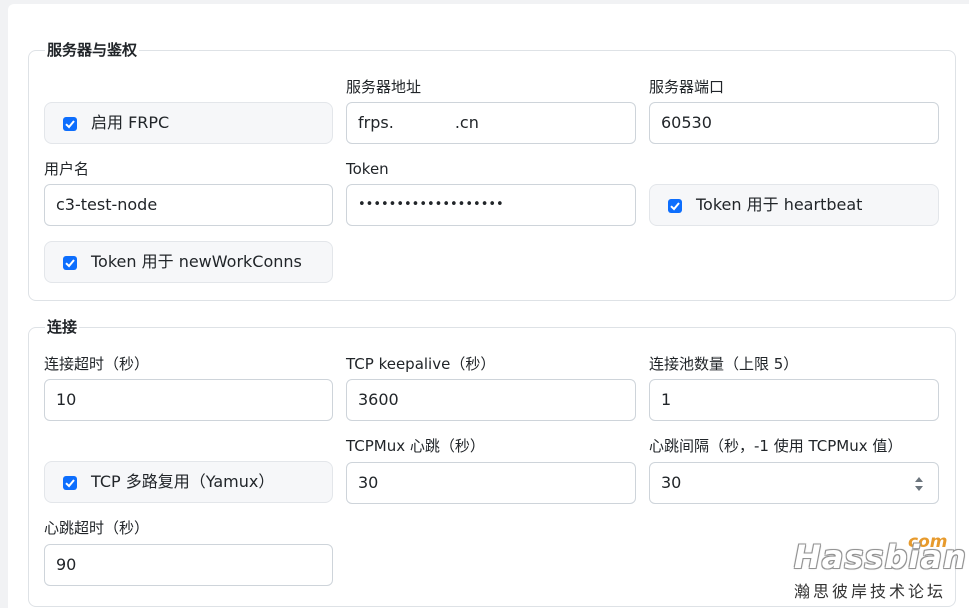 The width and height of the screenshot is (969, 608). Describe the element at coordinates (870, 591) in the screenshot. I see `watermark-subtitle: 瀚思彼岸技术论坛` at that location.